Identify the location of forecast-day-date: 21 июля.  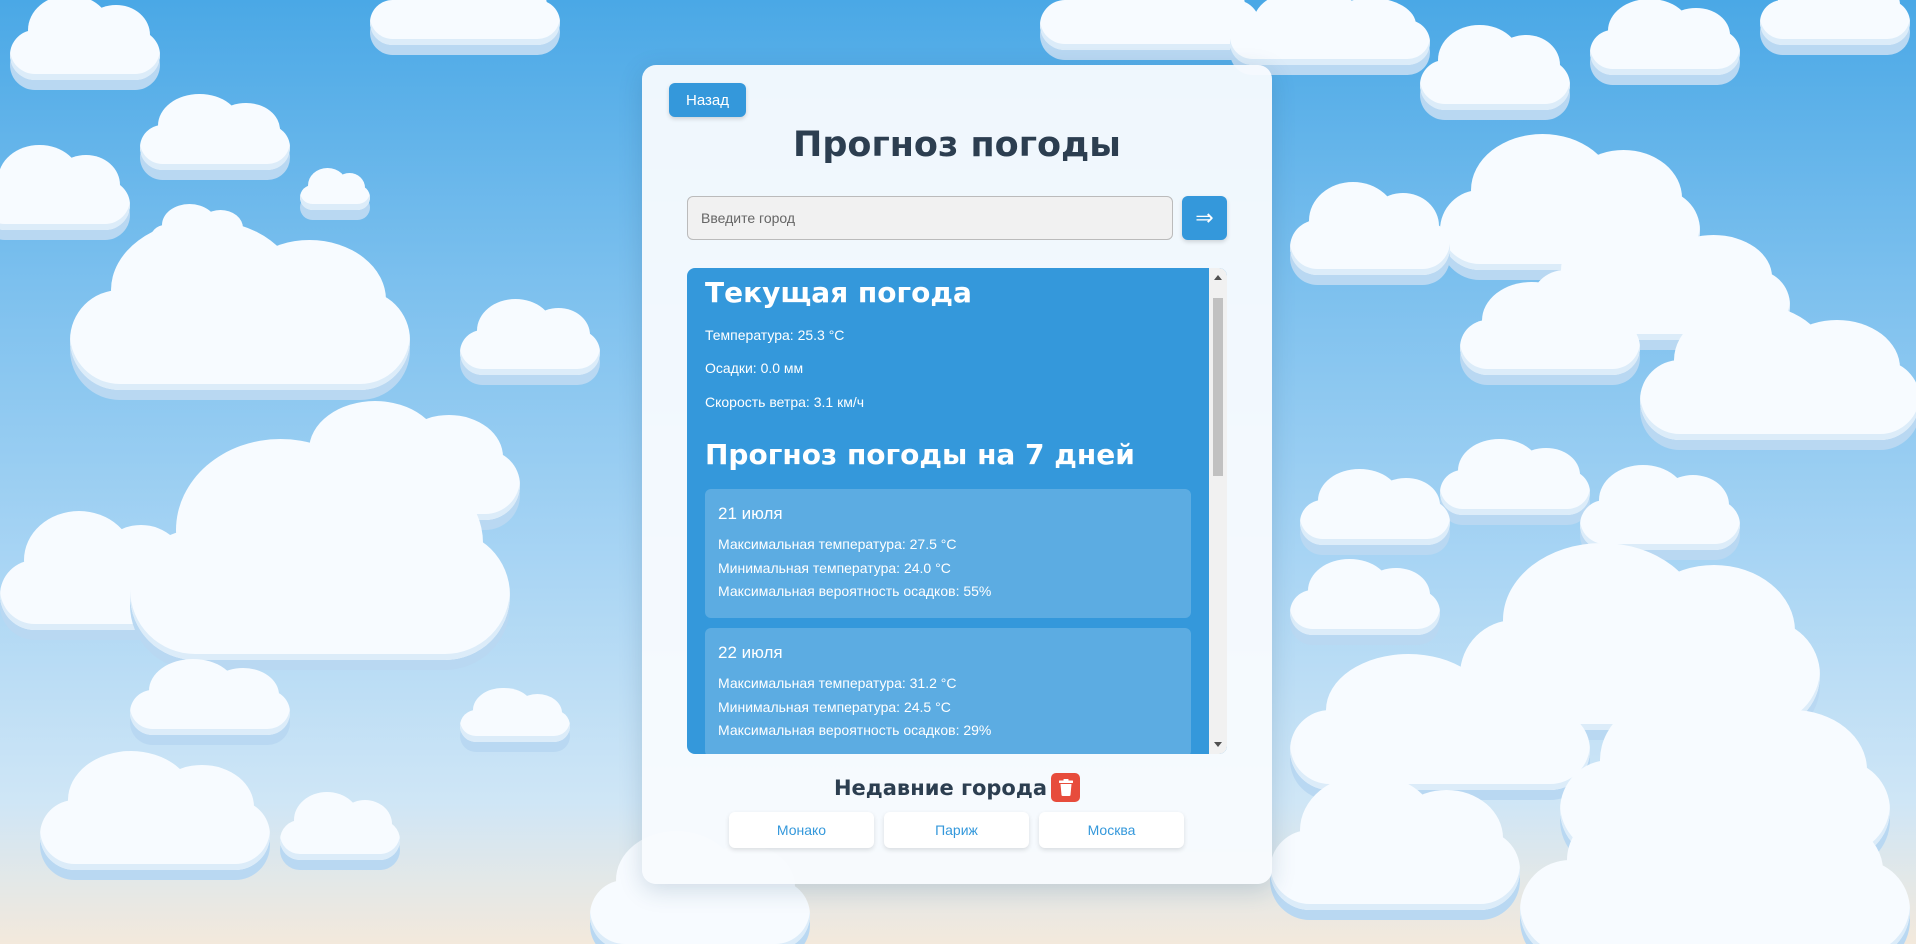
(750, 513).